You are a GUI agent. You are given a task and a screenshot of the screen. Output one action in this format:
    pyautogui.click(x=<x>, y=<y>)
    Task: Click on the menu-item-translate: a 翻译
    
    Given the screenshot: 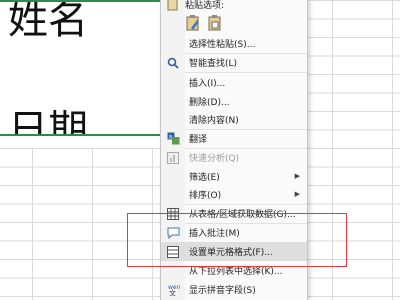 What is the action you would take?
    pyautogui.click(x=234, y=138)
    